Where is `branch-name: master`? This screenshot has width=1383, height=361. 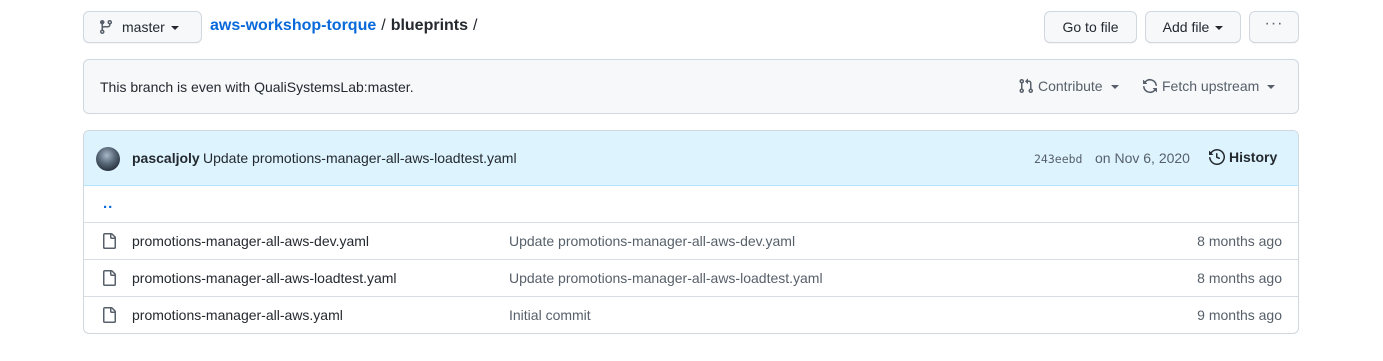
branch-name: master is located at coordinates (143, 27).